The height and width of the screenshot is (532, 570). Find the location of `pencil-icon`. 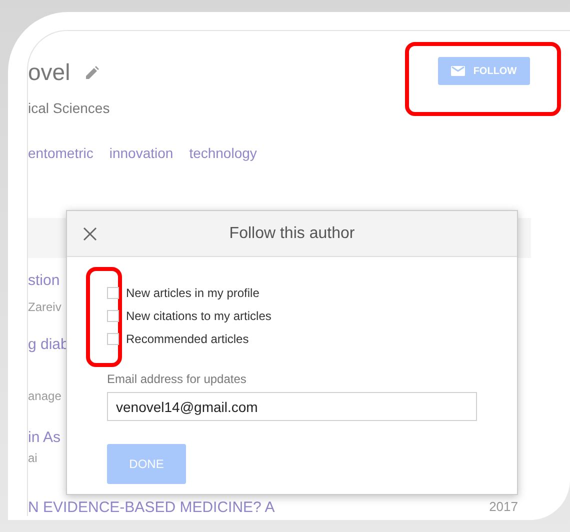

pencil-icon is located at coordinates (93, 72).